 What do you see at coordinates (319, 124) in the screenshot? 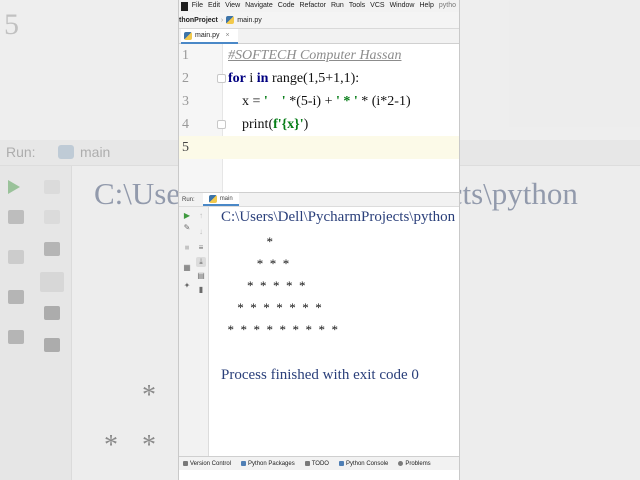
I see `code-line-4: 4 print(f'{x}')` at bounding box center [319, 124].